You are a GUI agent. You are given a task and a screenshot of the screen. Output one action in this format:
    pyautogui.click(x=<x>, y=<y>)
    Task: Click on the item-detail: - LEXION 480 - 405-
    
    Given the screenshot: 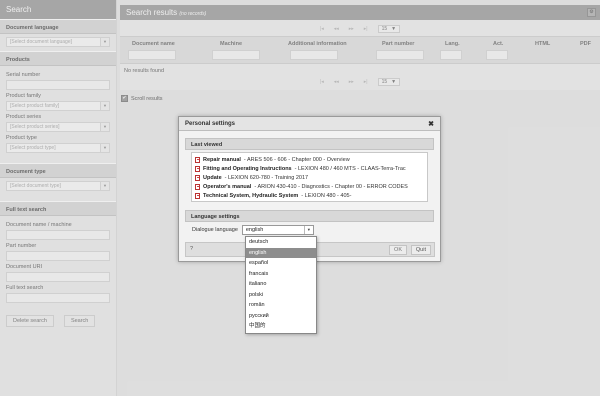 What is the action you would take?
    pyautogui.click(x=326, y=195)
    